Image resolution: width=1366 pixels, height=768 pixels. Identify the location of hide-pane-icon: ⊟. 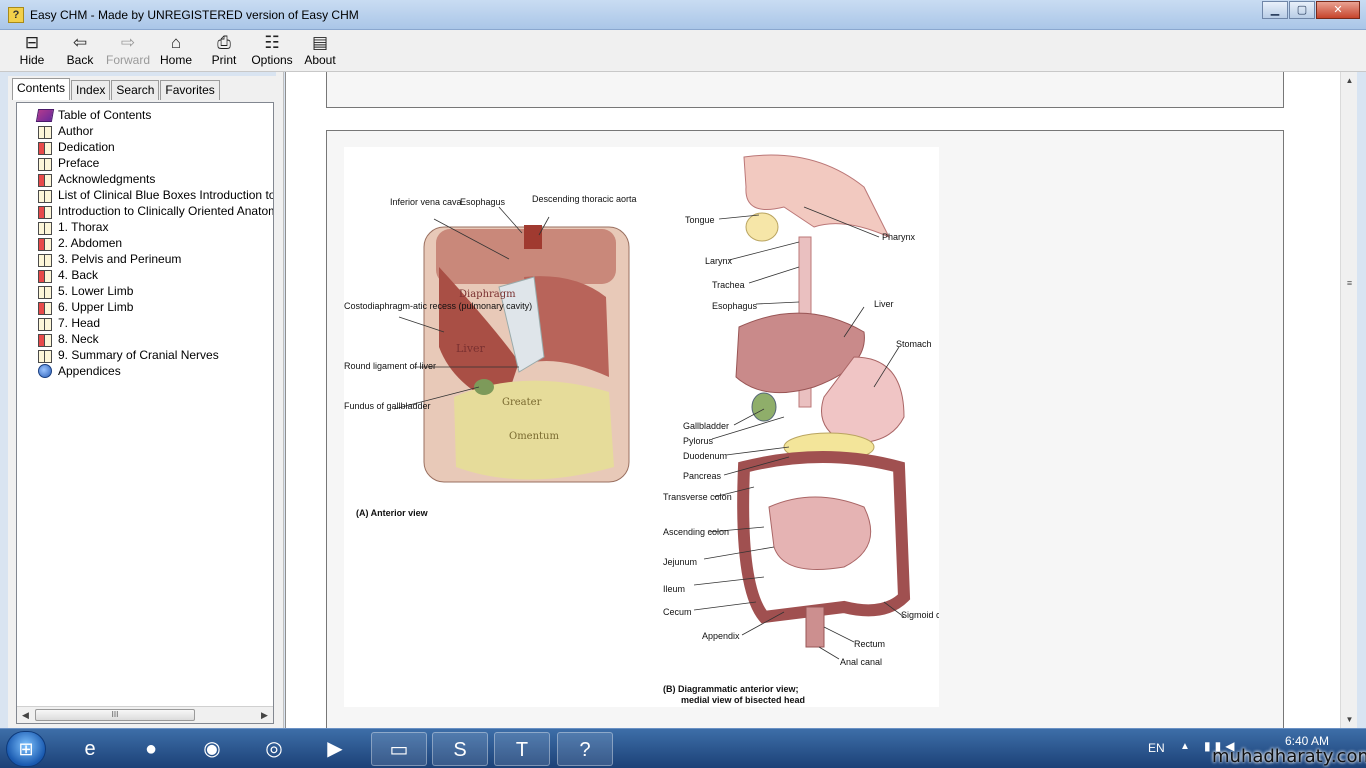
(32, 42).